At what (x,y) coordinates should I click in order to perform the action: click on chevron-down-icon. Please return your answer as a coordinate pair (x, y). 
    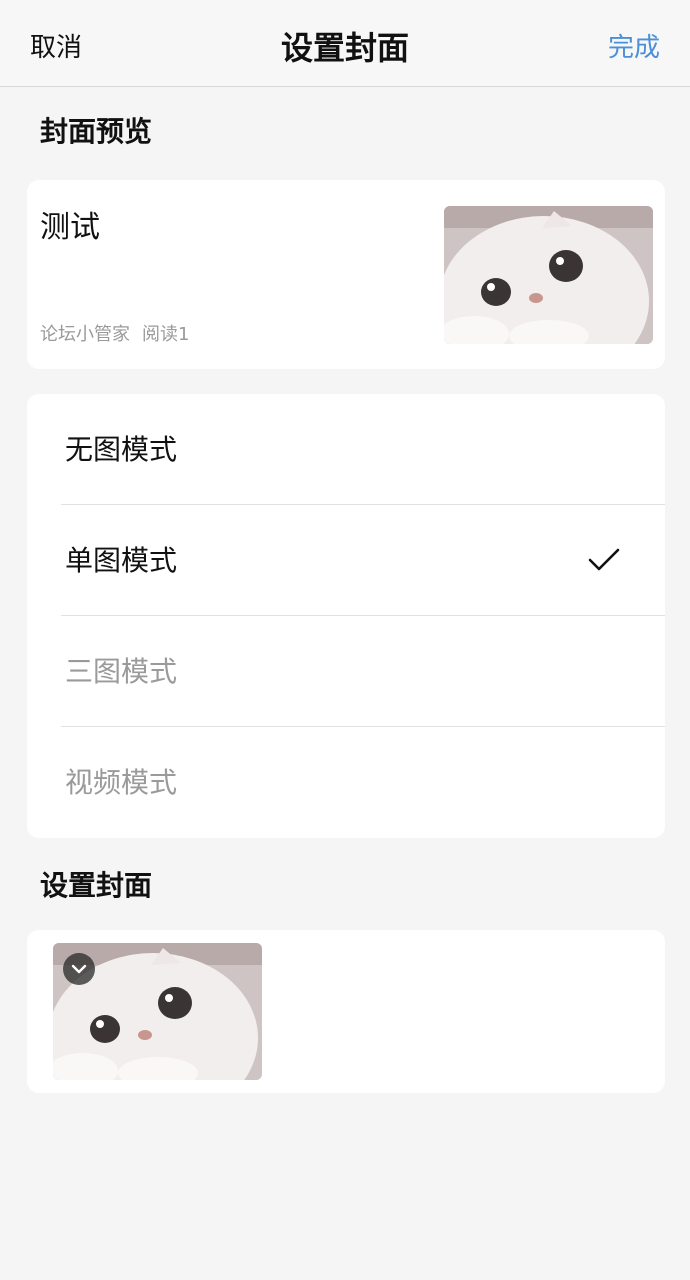
    Looking at the image, I should click on (79, 969).